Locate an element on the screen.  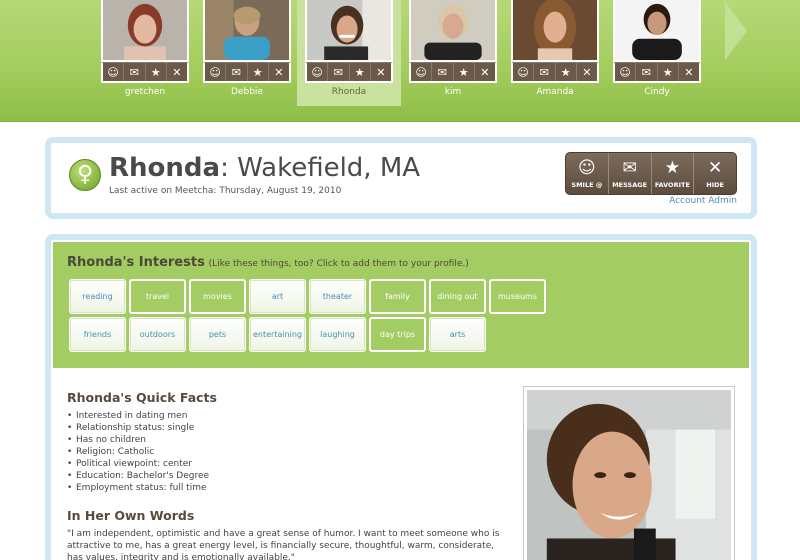
interest-chip-museums: museums is located at coordinates (517, 296).